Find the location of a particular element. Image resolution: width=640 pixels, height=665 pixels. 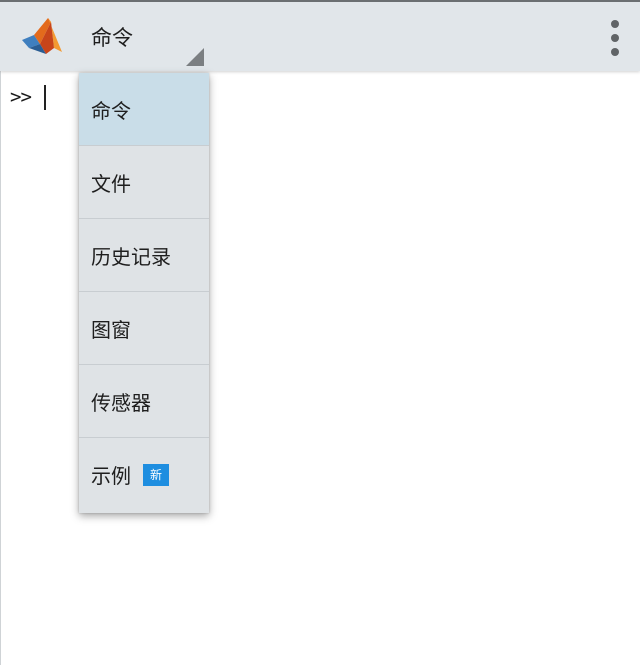

command-prompt: >> is located at coordinates (21, 97).